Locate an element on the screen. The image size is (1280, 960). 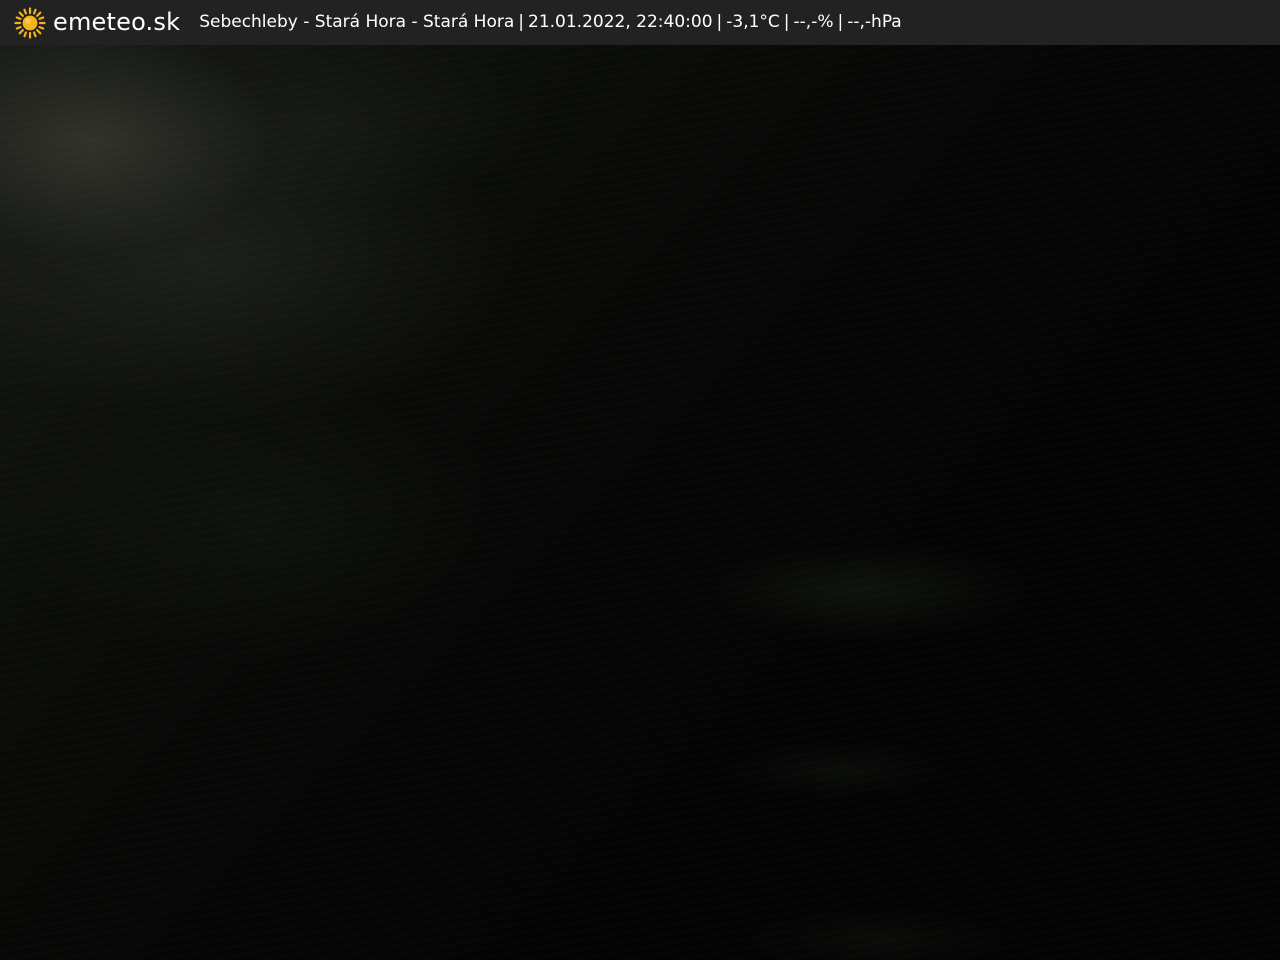
timestamp: 21.01.2022, 22:40:00 is located at coordinates (620, 22).